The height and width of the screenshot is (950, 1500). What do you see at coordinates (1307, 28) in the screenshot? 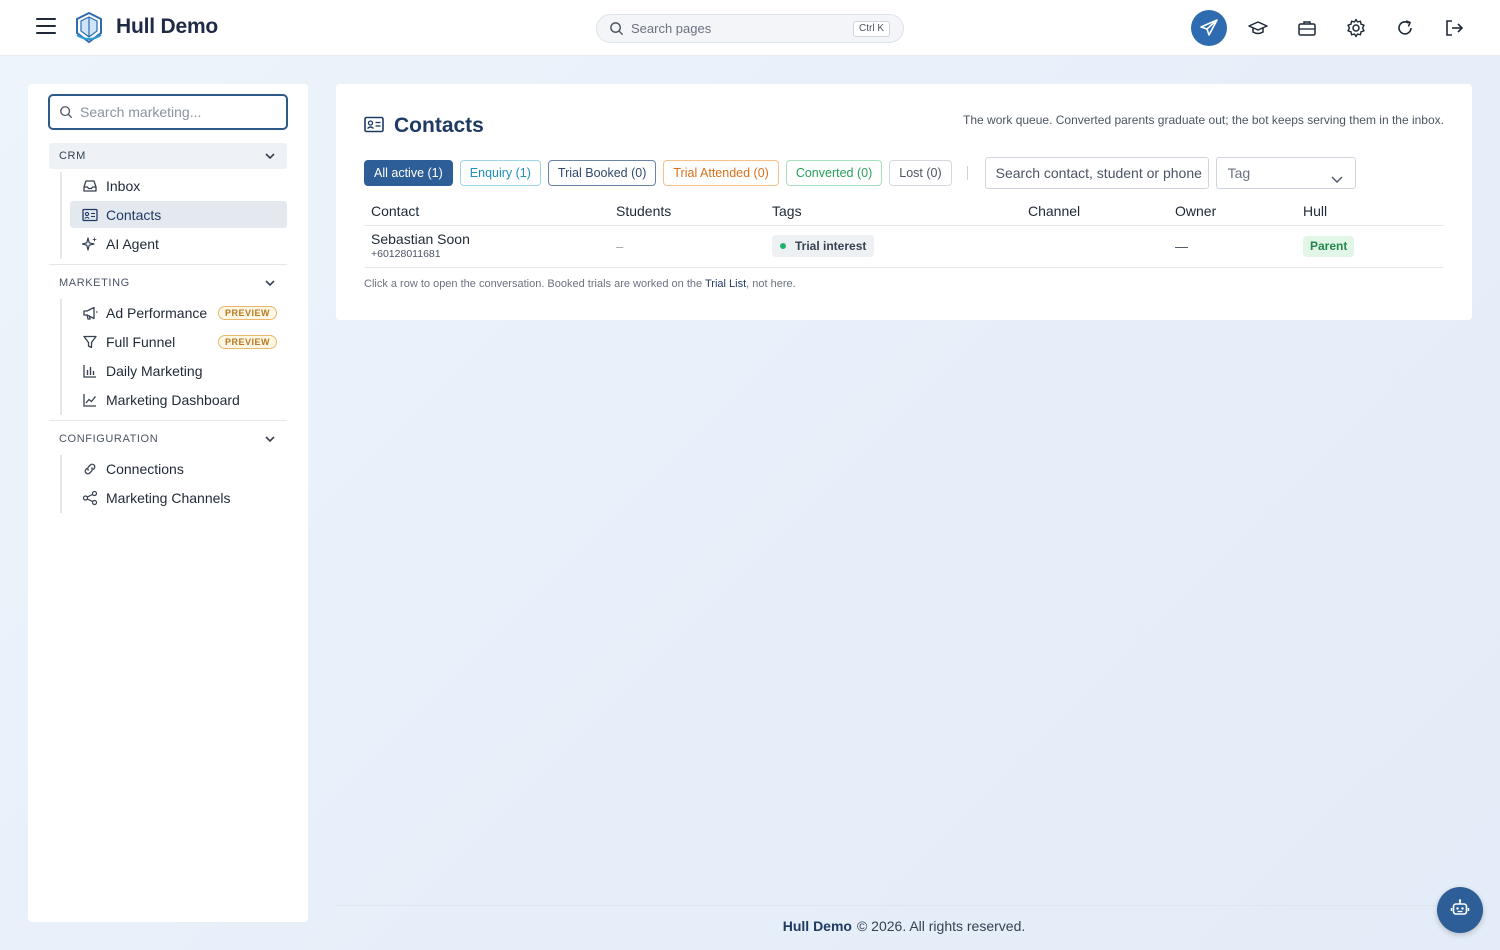
I see `briefcase-icon` at bounding box center [1307, 28].